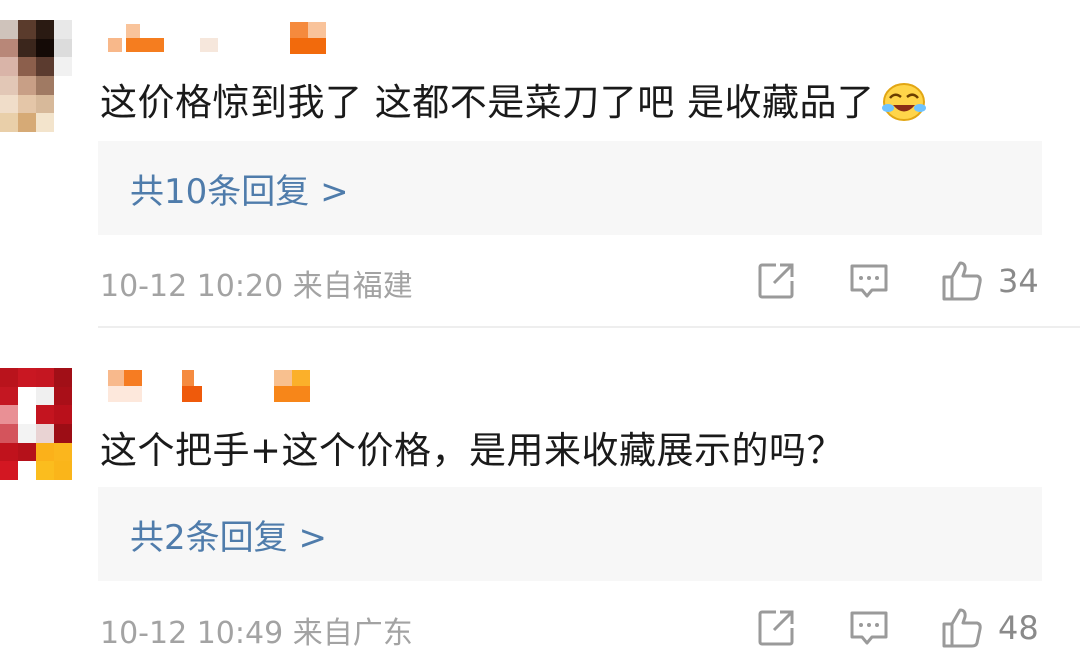  What do you see at coordinates (989, 281) in the screenshot?
I see `like-button: 34` at bounding box center [989, 281].